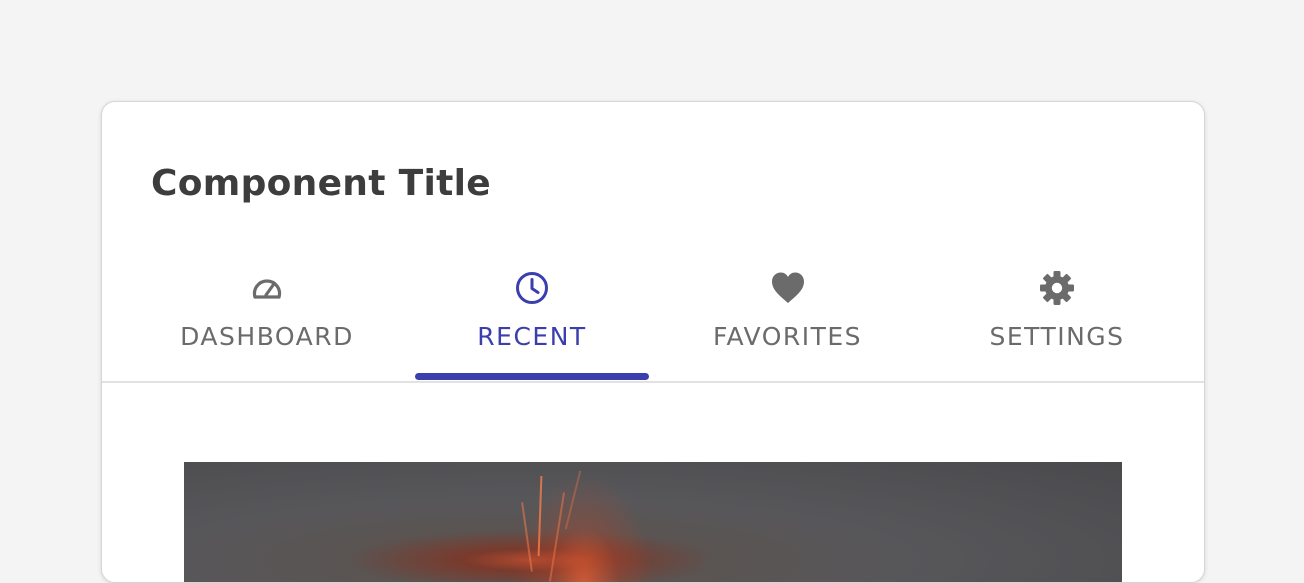 Image resolution: width=1304 pixels, height=583 pixels. What do you see at coordinates (321, 183) in the screenshot?
I see `card-title: Component Title` at bounding box center [321, 183].